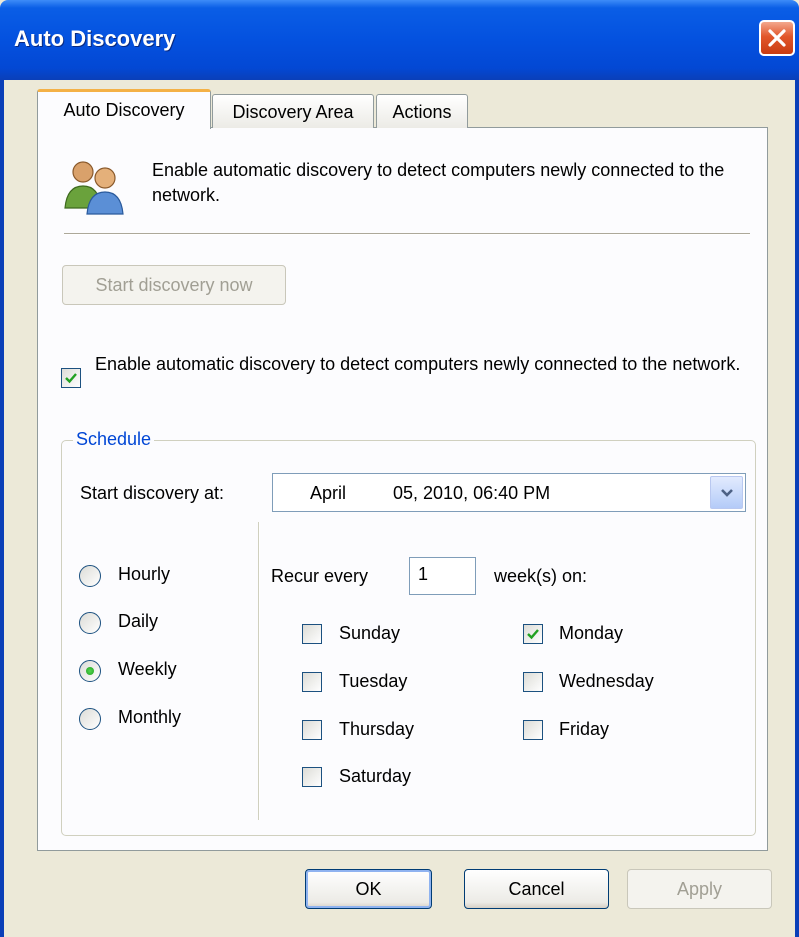 This screenshot has width=799, height=937. Describe the element at coordinates (407, 234) in the screenshot. I see `divider` at that location.